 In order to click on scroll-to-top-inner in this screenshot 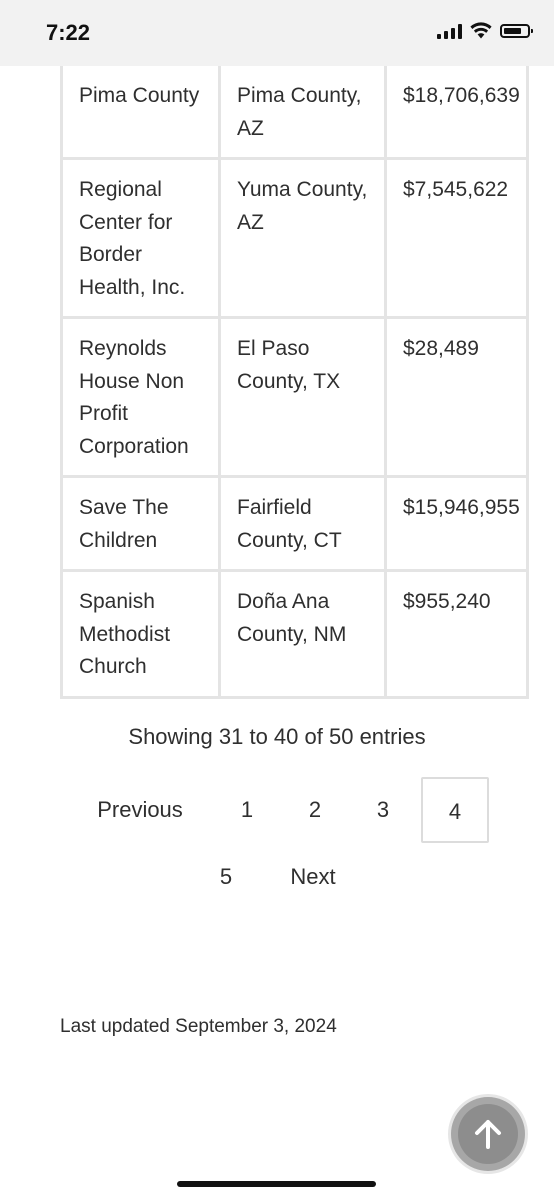, I will do `click(488, 1134)`.